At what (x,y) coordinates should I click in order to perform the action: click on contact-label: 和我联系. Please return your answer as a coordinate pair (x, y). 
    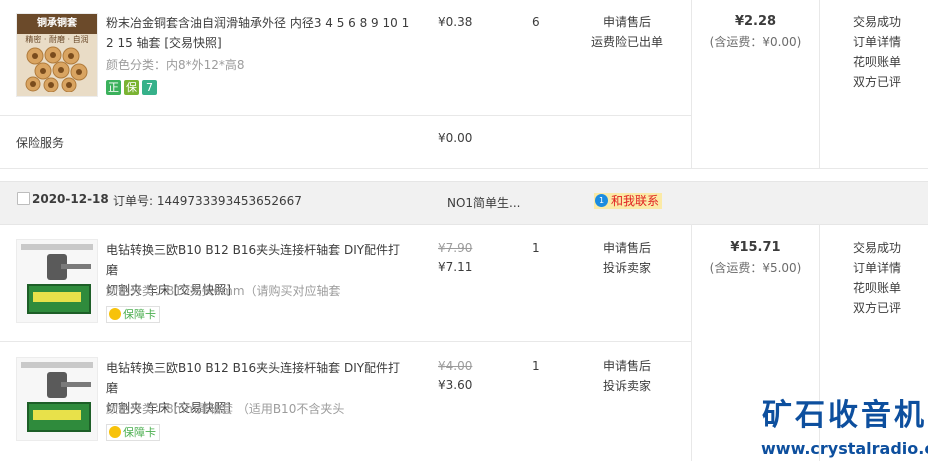
    Looking at the image, I should click on (635, 201).